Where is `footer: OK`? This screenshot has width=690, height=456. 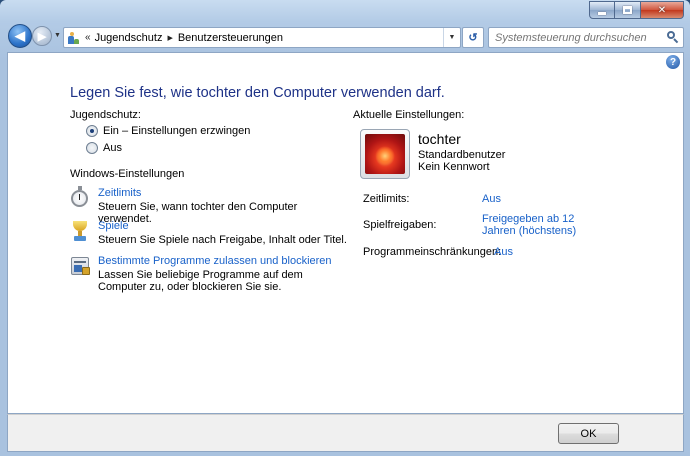 footer: OK is located at coordinates (345, 433).